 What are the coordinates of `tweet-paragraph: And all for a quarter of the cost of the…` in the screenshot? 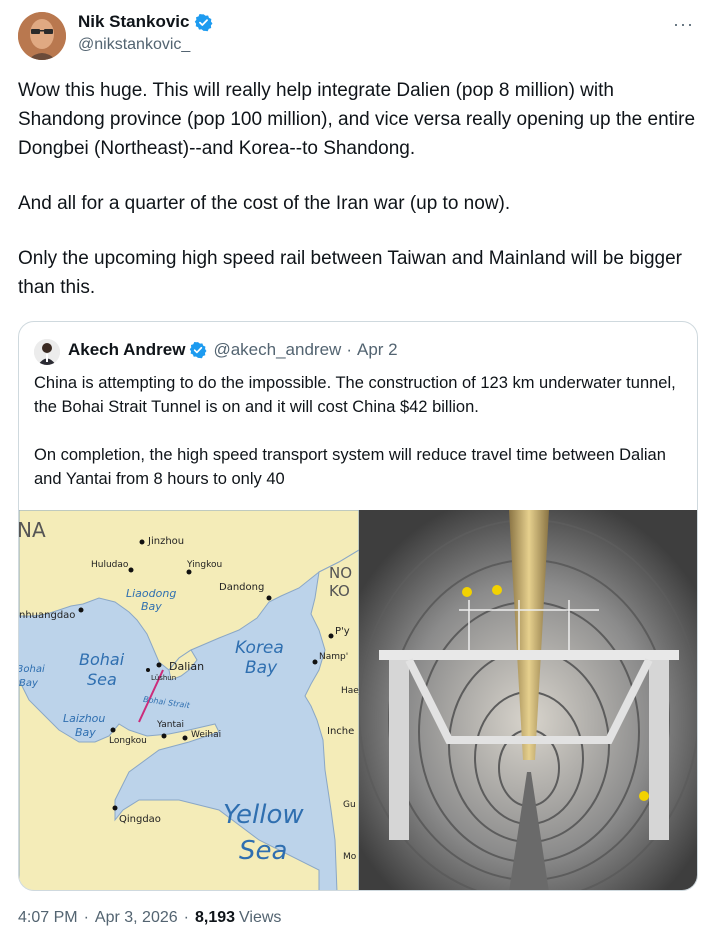 It's located at (264, 203).